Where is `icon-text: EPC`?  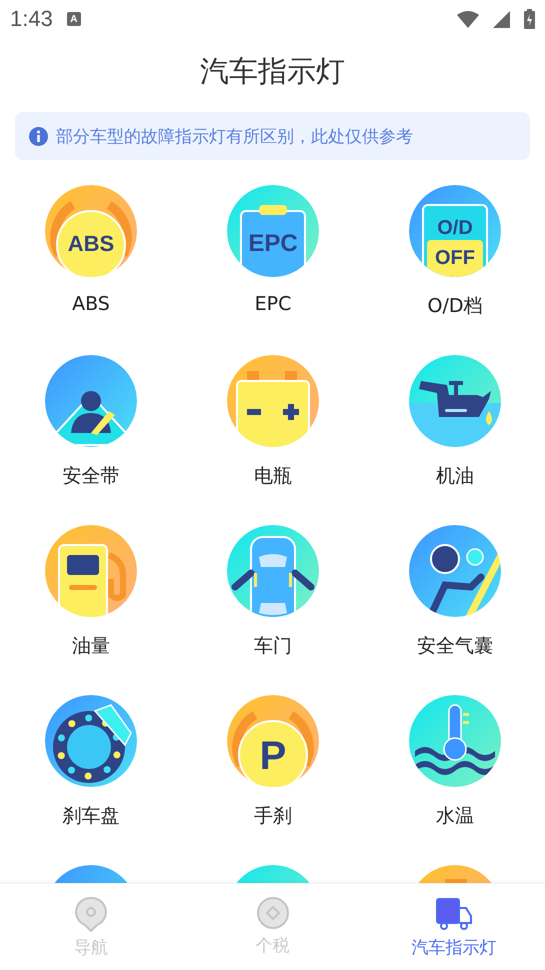 icon-text: EPC is located at coordinates (273, 243).